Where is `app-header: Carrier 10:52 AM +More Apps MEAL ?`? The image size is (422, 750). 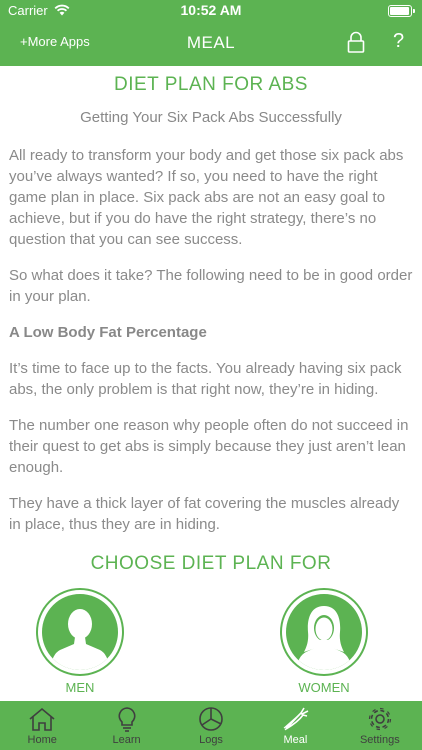
app-header: Carrier 10:52 AM +More Apps MEAL ? is located at coordinates (211, 33).